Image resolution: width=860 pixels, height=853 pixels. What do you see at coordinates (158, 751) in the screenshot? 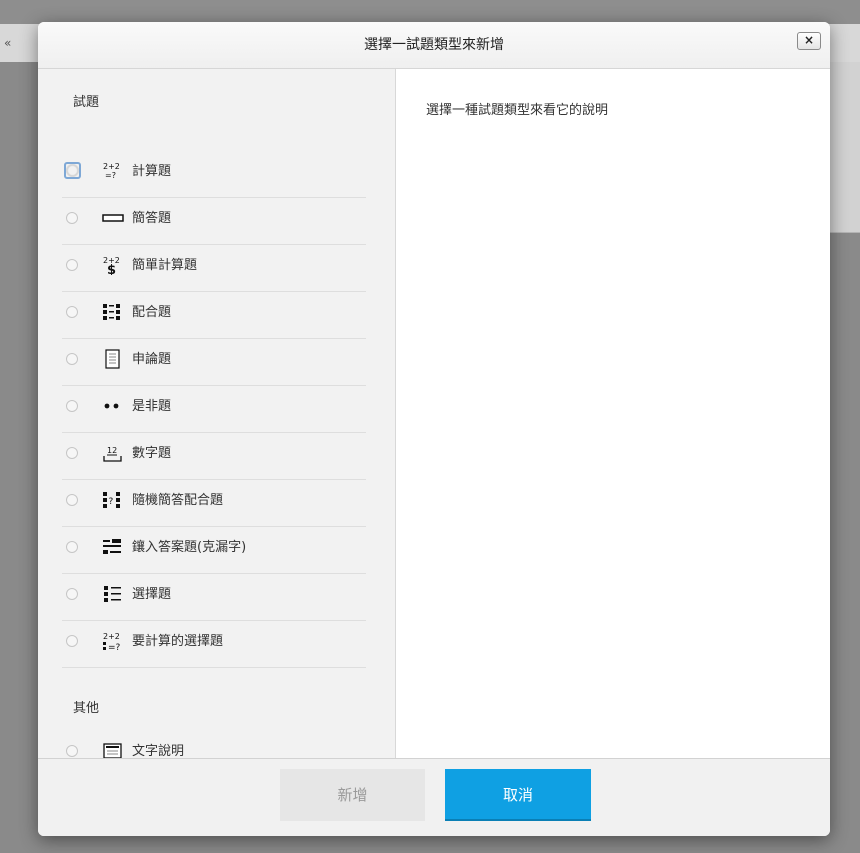
I see `qtype-label: 文字說明` at bounding box center [158, 751].